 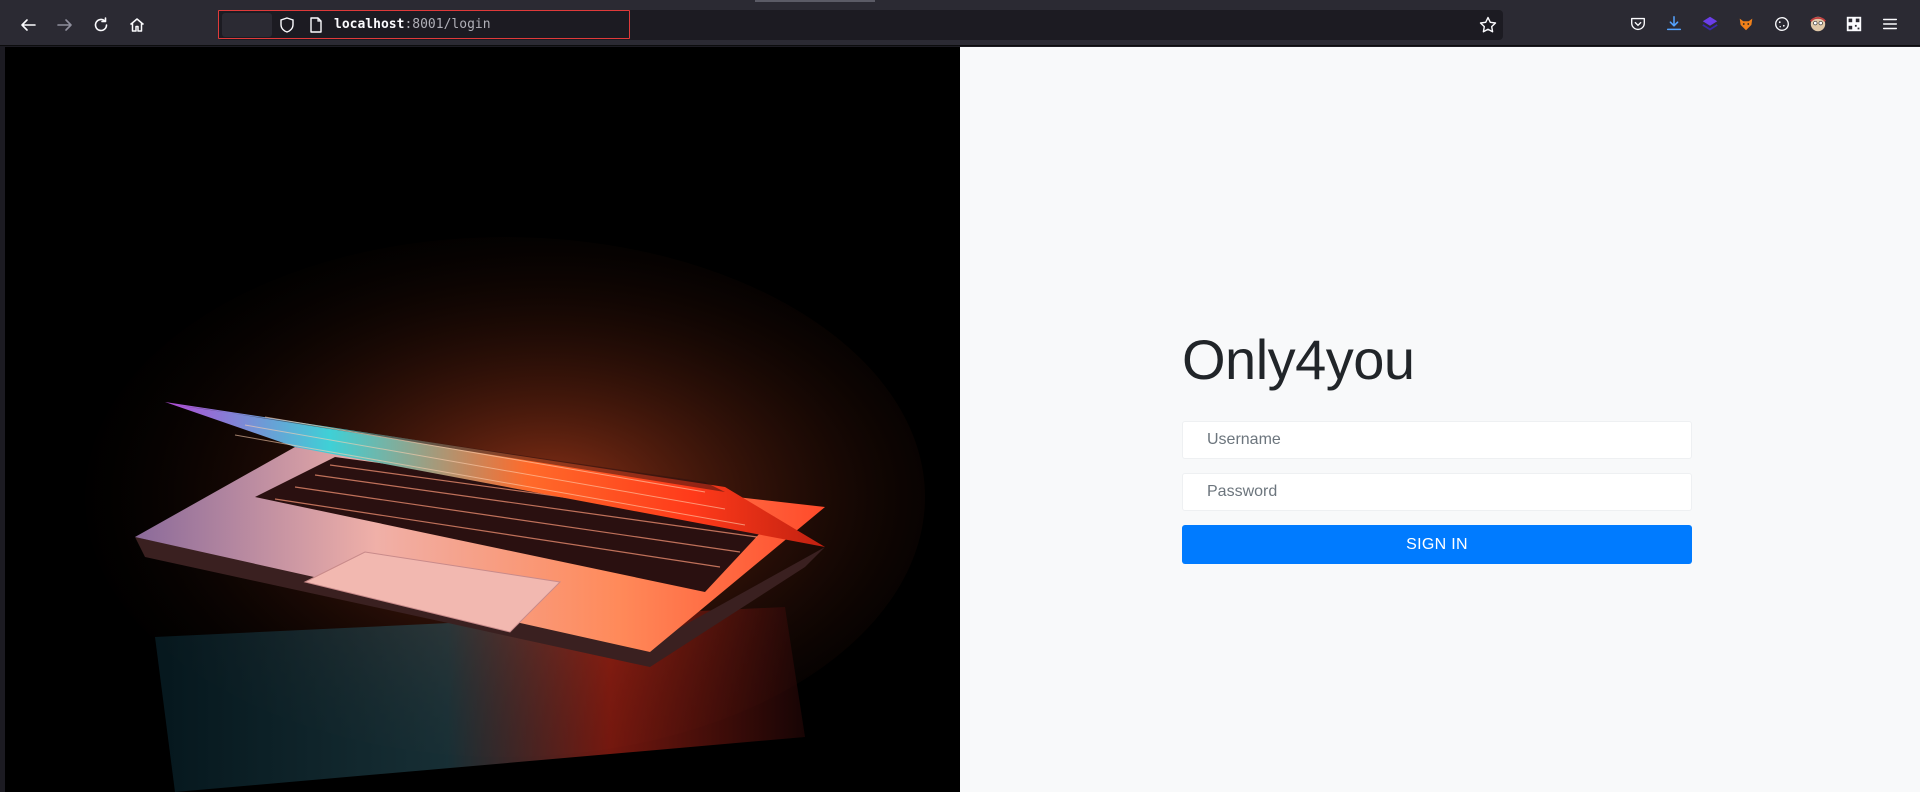 I want to click on home-icon, so click(x=137, y=25).